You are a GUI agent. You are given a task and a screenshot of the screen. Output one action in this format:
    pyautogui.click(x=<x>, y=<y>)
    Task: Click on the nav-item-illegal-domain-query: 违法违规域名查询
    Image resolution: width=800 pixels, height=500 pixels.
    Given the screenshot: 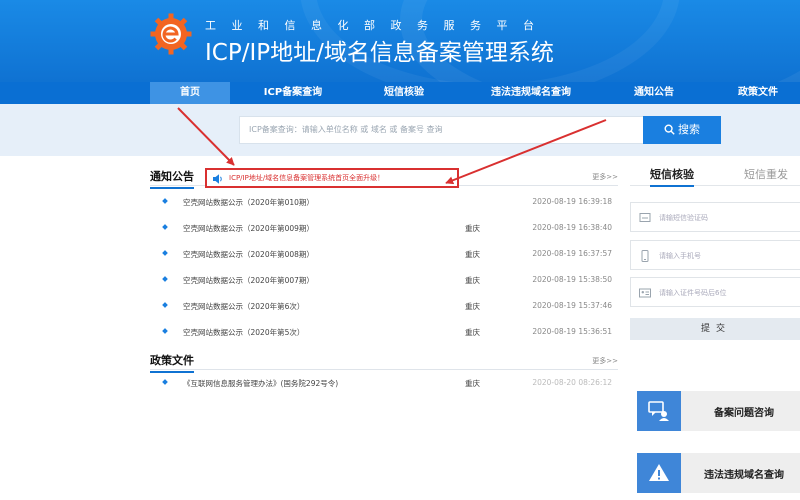 What is the action you would take?
    pyautogui.click(x=531, y=93)
    